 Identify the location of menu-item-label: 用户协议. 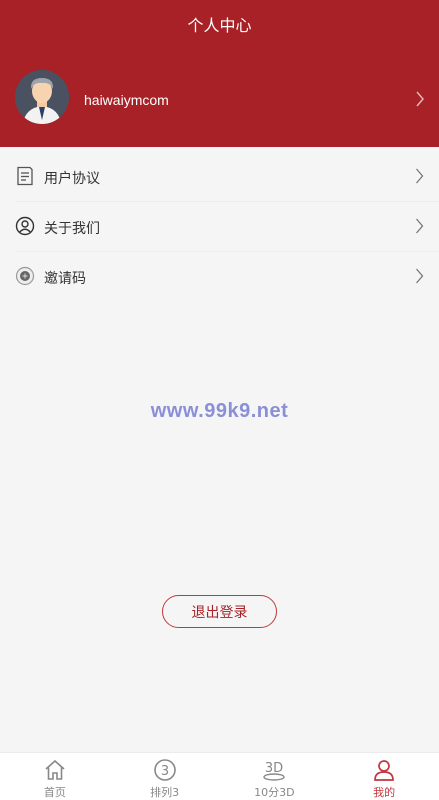
(72, 179).